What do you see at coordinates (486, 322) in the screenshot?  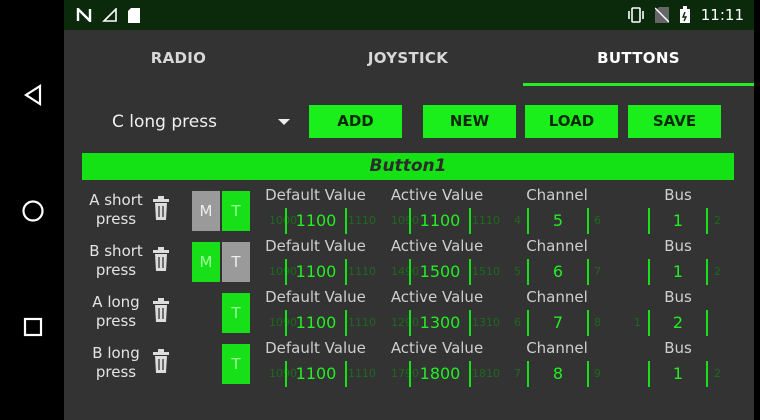 I see `active-next-value: 1310` at bounding box center [486, 322].